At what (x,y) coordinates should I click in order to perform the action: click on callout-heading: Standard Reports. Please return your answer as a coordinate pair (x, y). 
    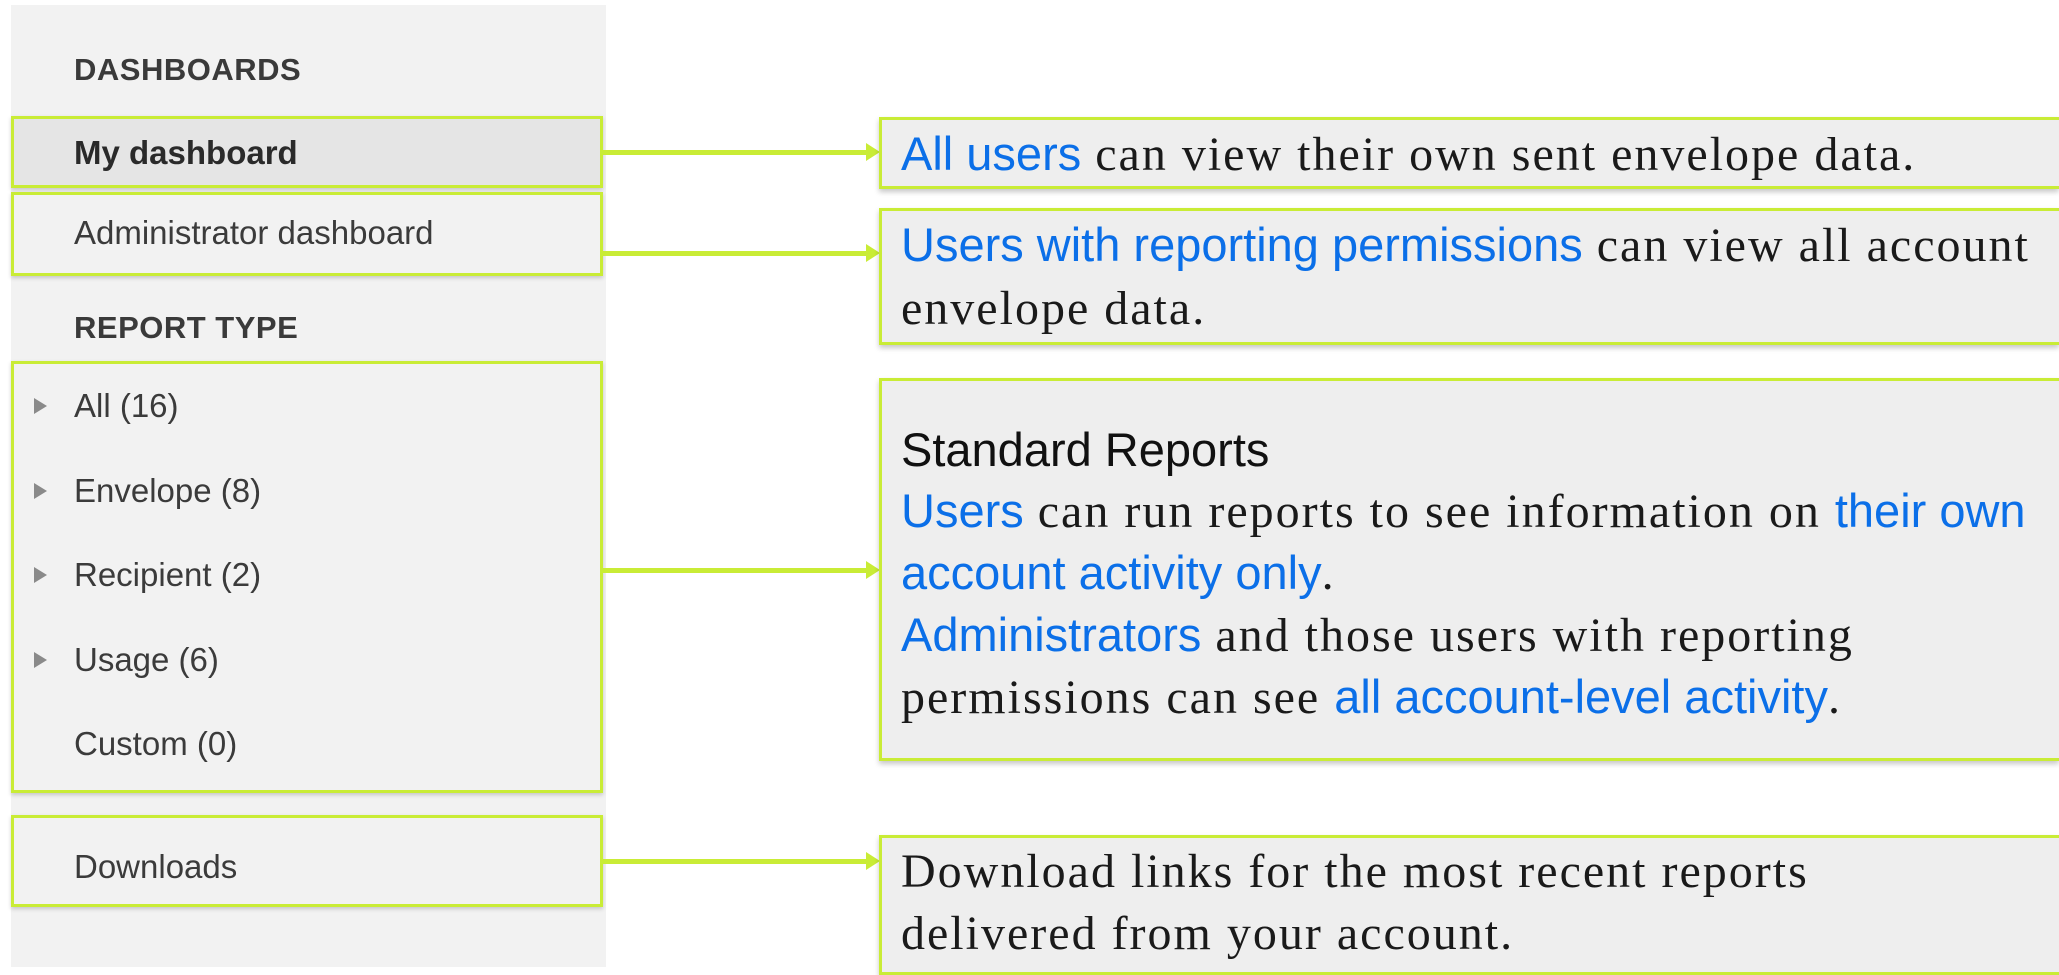
    Looking at the image, I should click on (1085, 449).